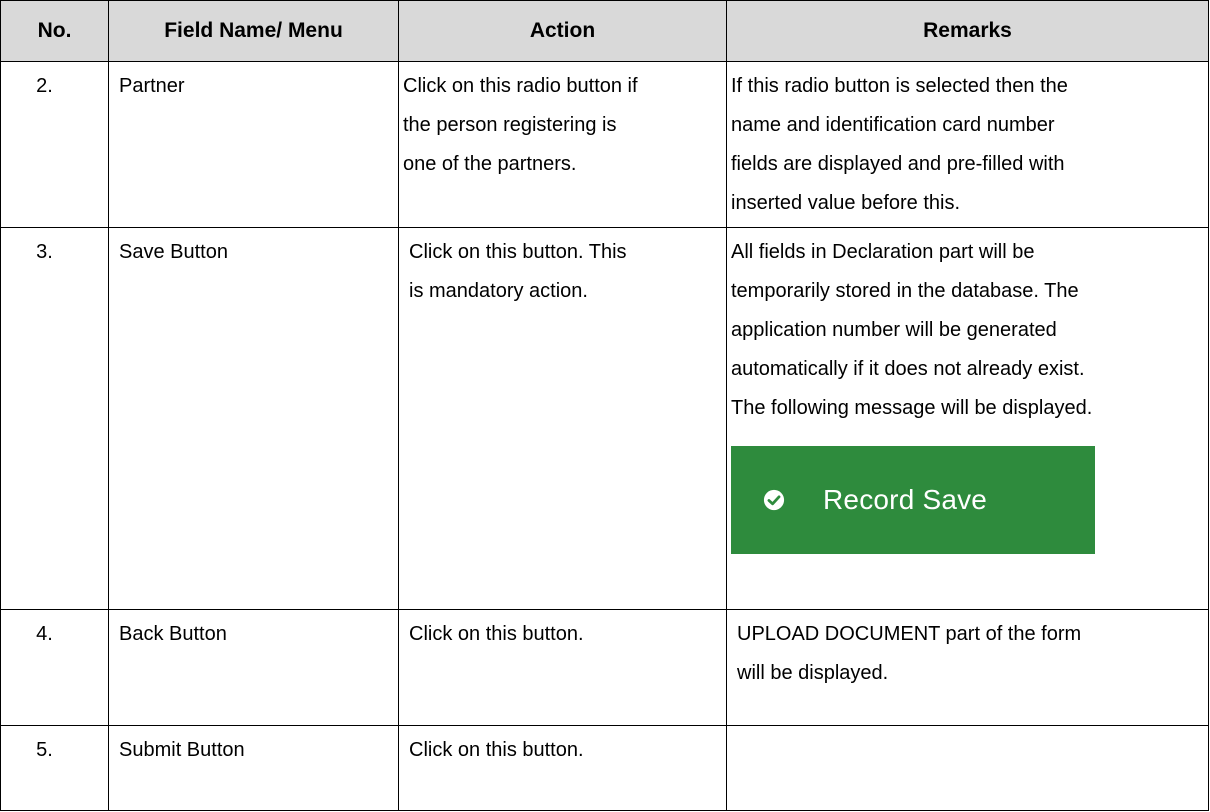  I want to click on field-name: Back Button, so click(173, 634).